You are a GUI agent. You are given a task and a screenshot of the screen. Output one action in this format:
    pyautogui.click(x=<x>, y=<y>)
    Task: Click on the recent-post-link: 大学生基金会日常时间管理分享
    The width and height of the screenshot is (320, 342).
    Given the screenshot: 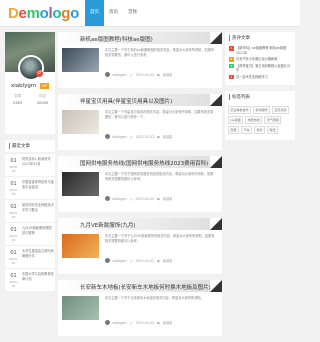 What is the action you would take?
    pyautogui.click(x=38, y=256)
    